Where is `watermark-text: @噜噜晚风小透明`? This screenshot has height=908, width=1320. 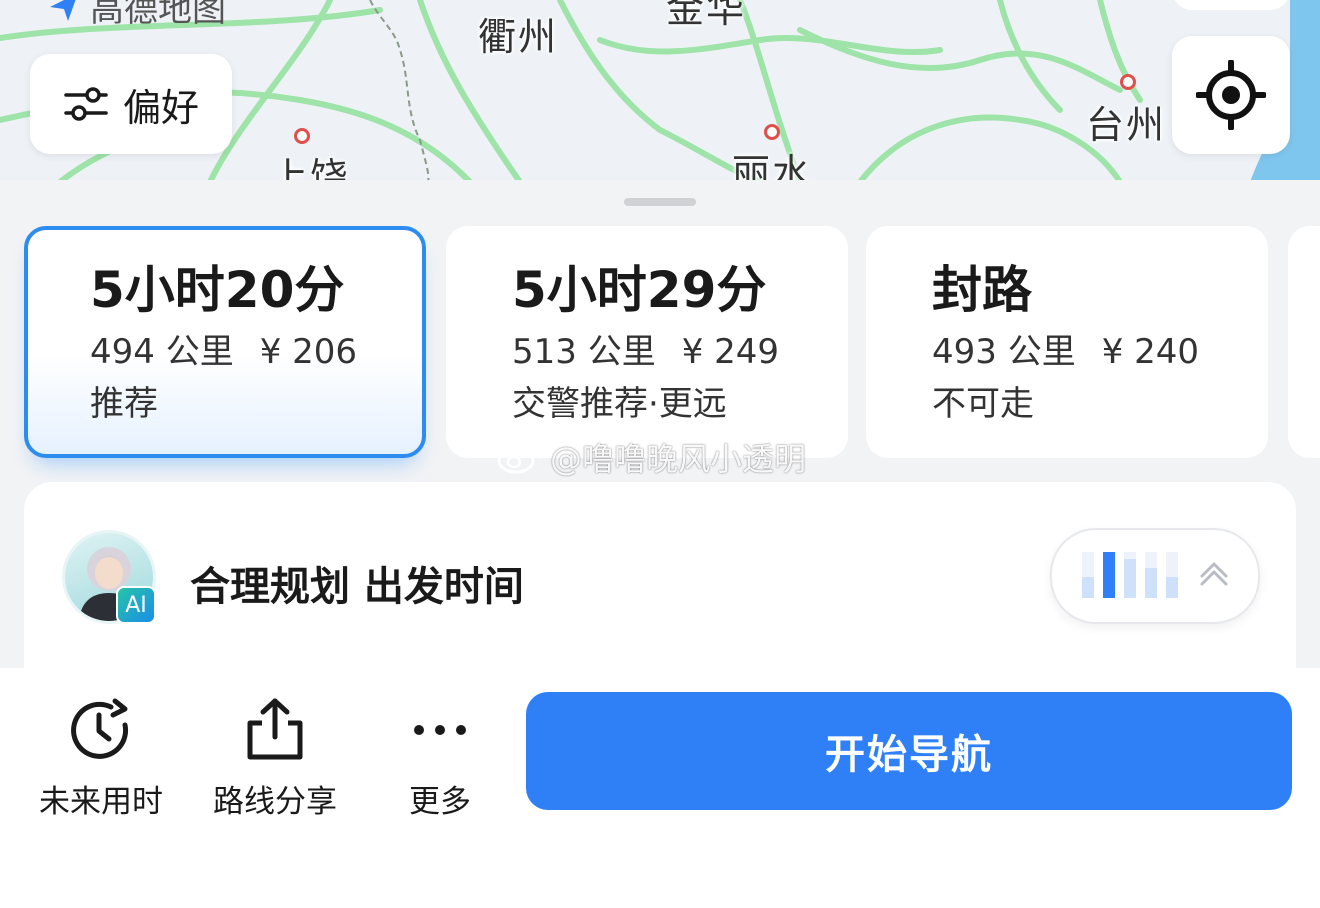
watermark-text: @噜噜晚风小透明 is located at coordinates (678, 459).